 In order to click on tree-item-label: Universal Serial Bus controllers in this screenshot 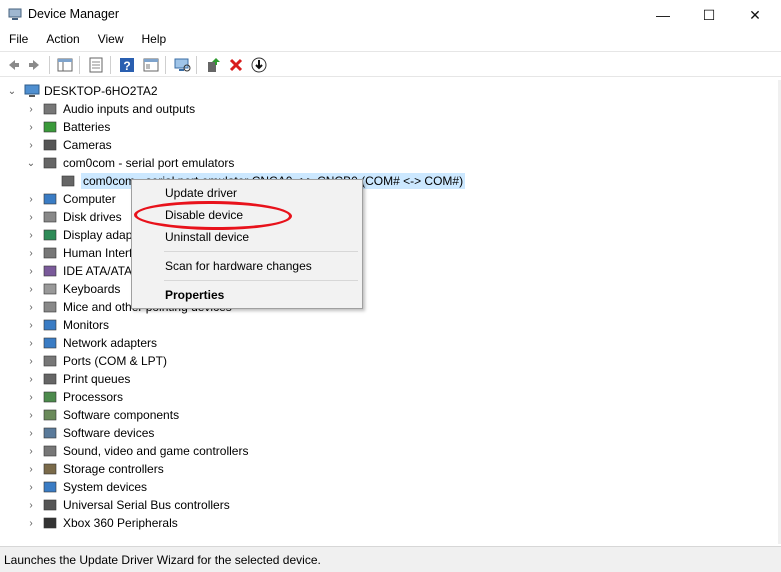, I will do `click(146, 505)`.